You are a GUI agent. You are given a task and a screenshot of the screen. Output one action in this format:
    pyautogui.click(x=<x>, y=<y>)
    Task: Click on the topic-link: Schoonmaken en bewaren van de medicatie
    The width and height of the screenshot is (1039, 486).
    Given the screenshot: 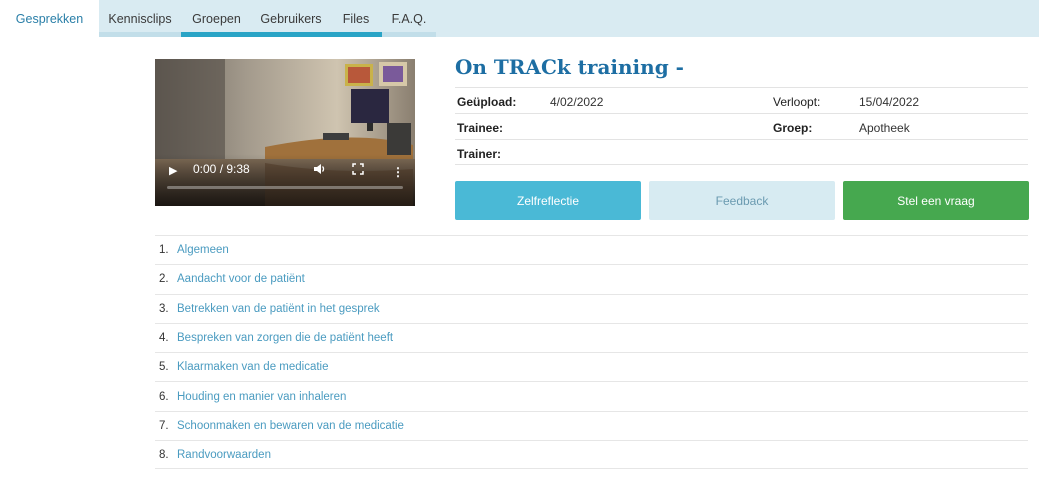 What is the action you would take?
    pyautogui.click(x=290, y=426)
    